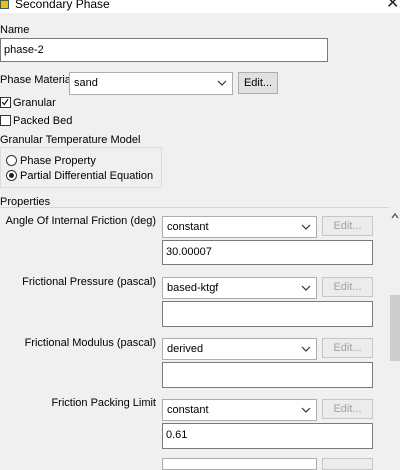  Describe the element at coordinates (103, 403) in the screenshot. I see `friction-packing-limit-label: Friction Packing Limit` at that location.